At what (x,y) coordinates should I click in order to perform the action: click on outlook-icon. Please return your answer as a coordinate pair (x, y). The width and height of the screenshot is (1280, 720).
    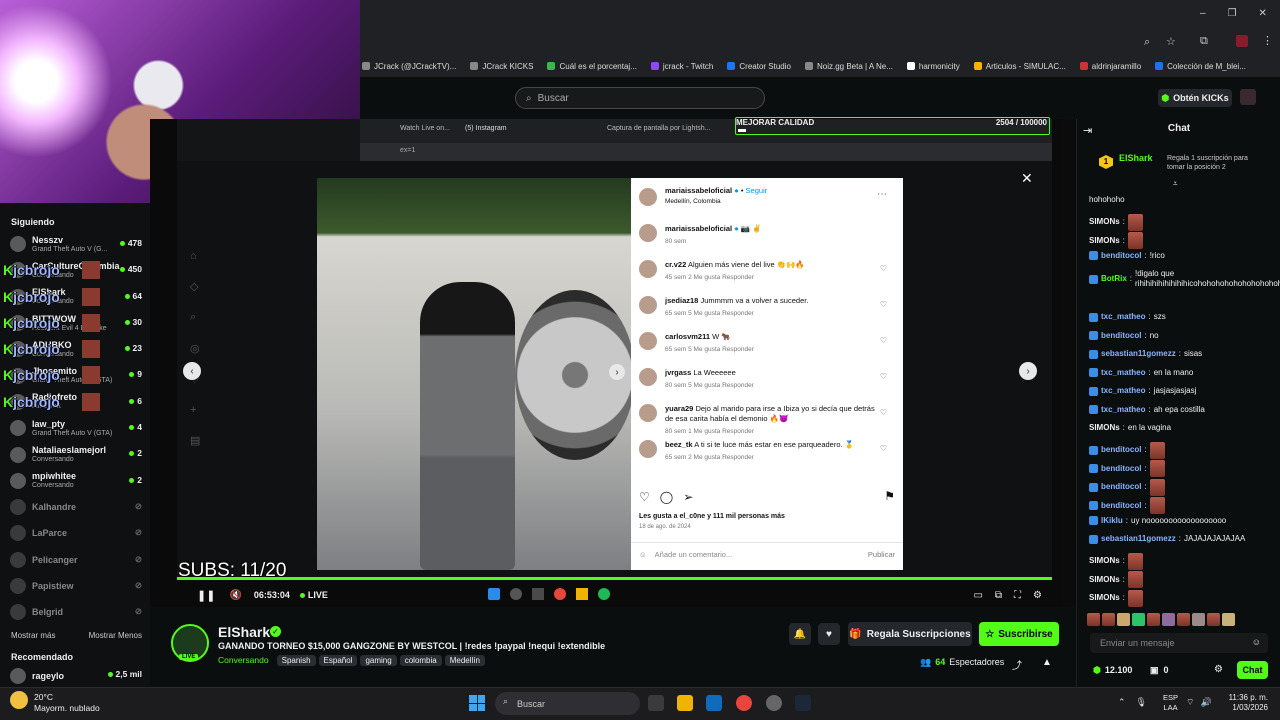
    Looking at the image, I should click on (714, 703).